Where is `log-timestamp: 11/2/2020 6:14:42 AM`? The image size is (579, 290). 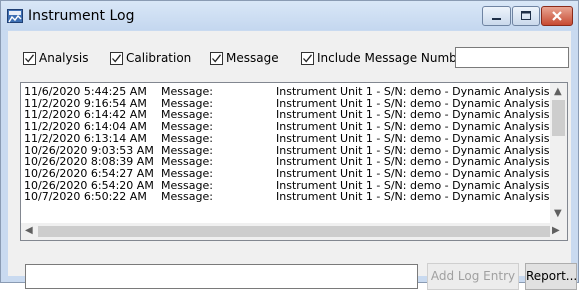
log-timestamp: 11/2/2020 6:14:42 AM is located at coordinates (85, 115).